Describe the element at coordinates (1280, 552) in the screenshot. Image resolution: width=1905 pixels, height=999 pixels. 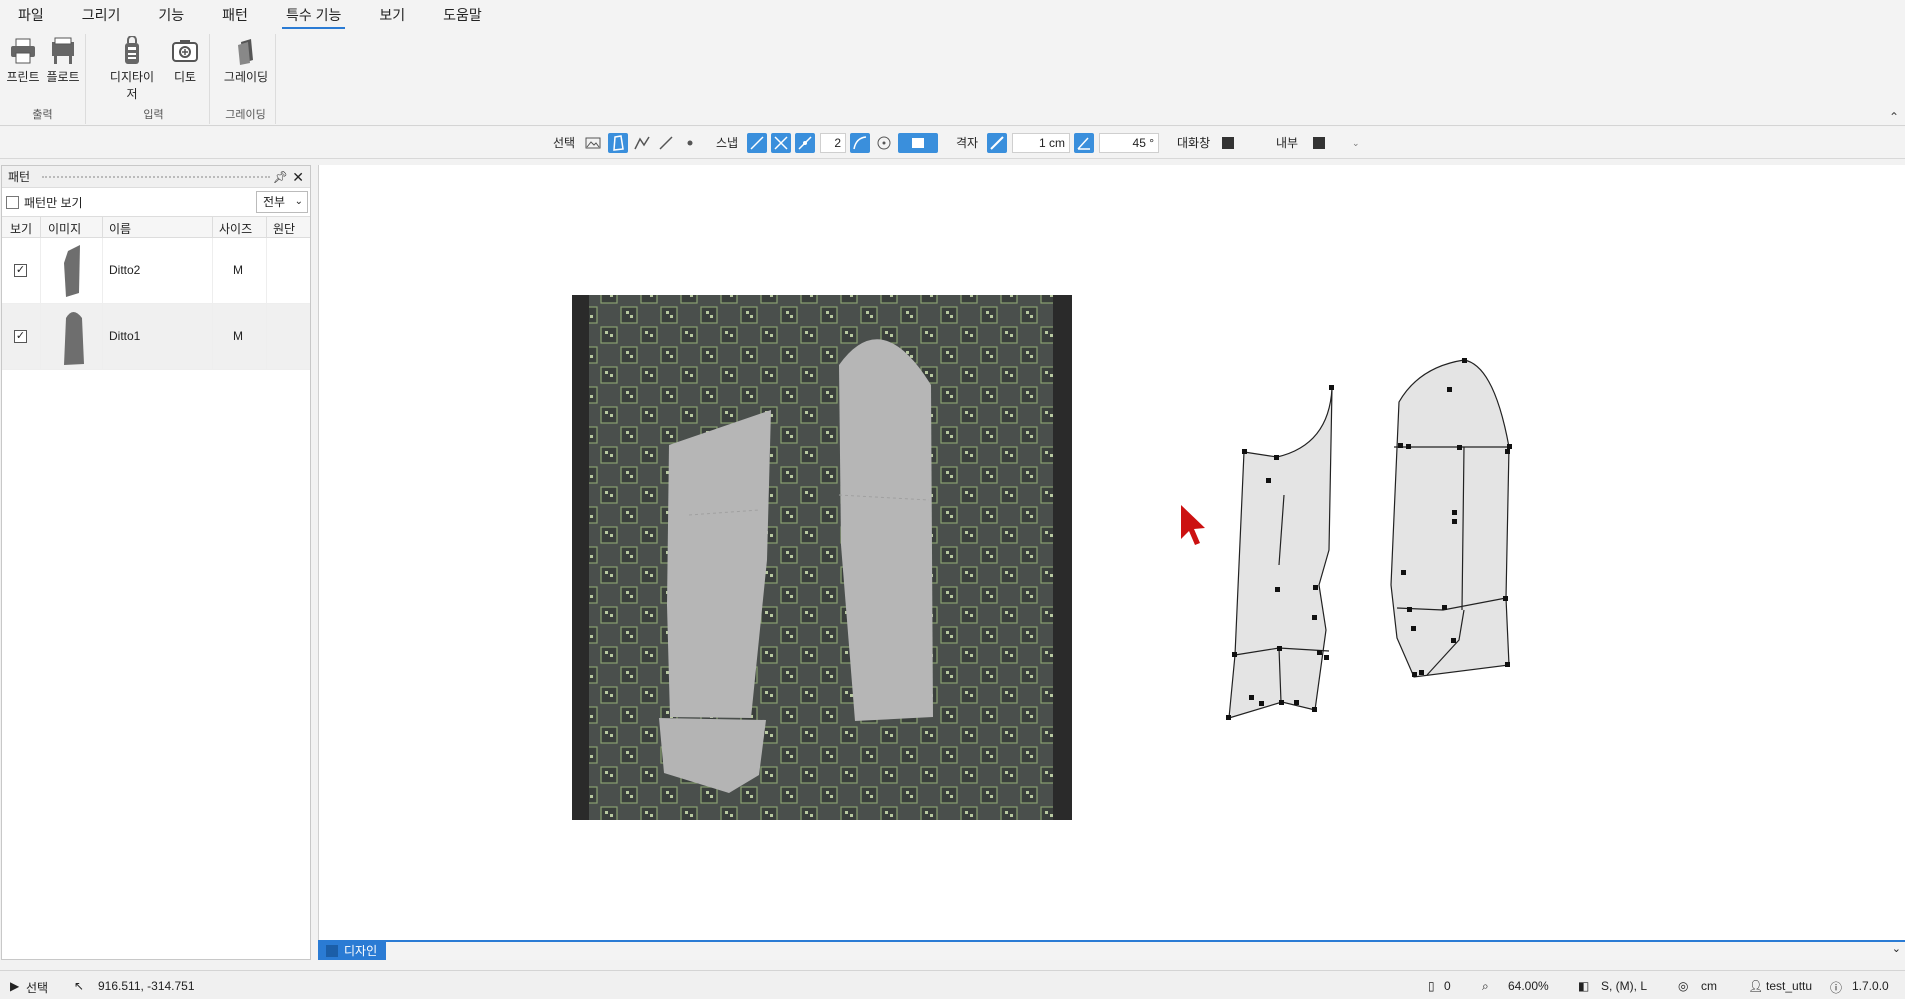
I see `pattern-piece-ditto2` at that location.